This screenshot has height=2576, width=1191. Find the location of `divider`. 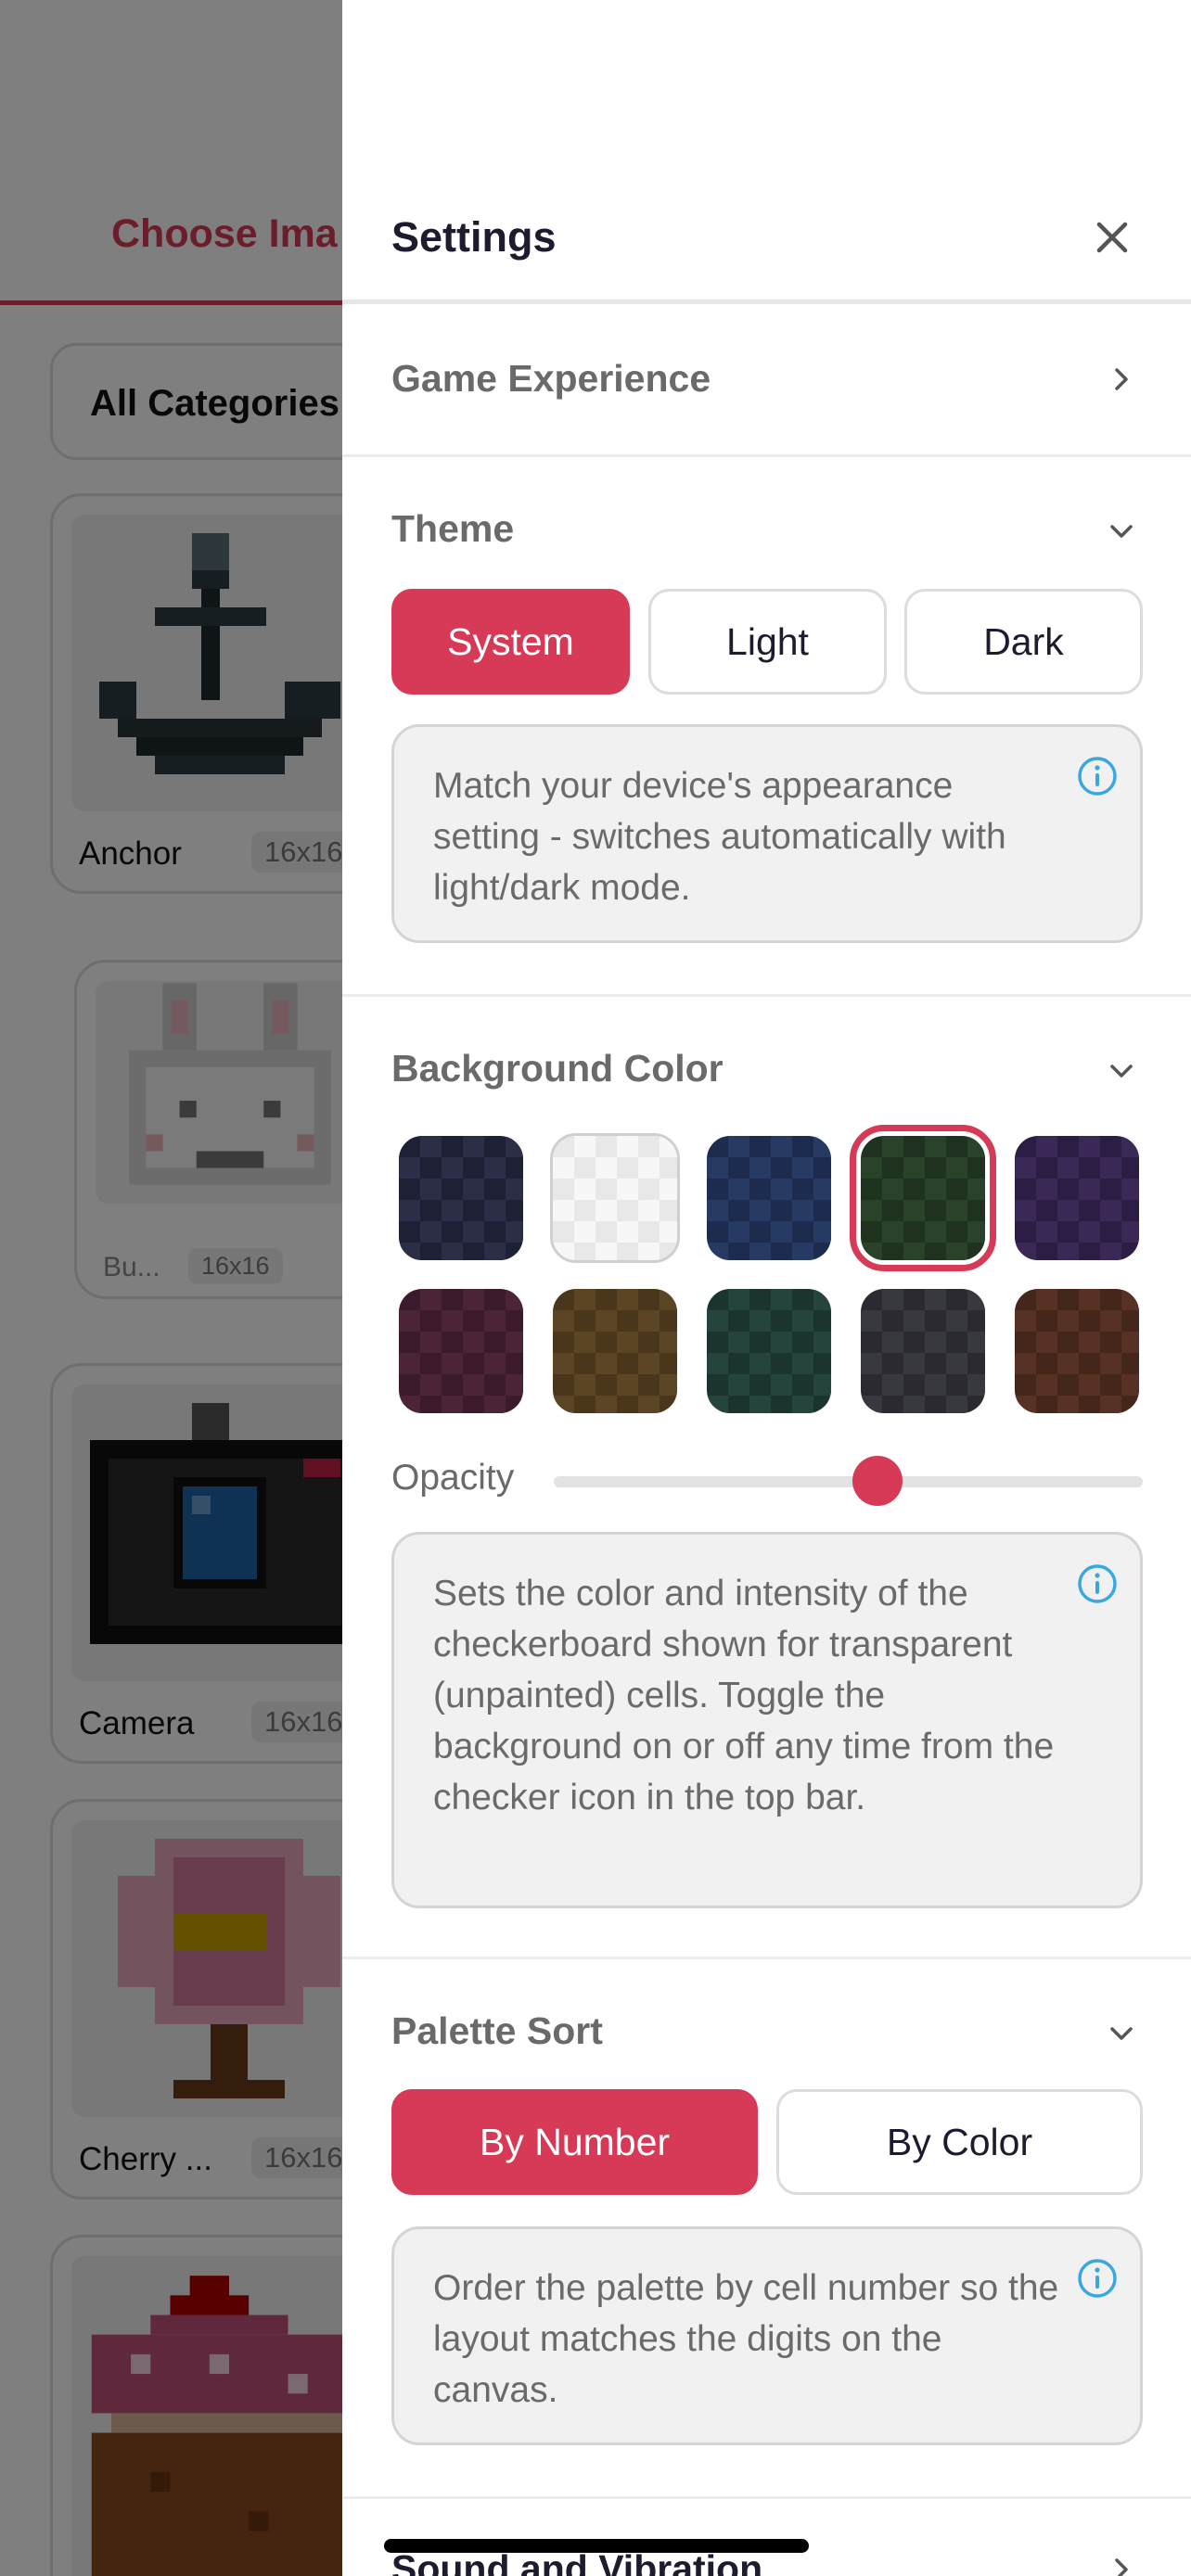

divider is located at coordinates (766, 455).